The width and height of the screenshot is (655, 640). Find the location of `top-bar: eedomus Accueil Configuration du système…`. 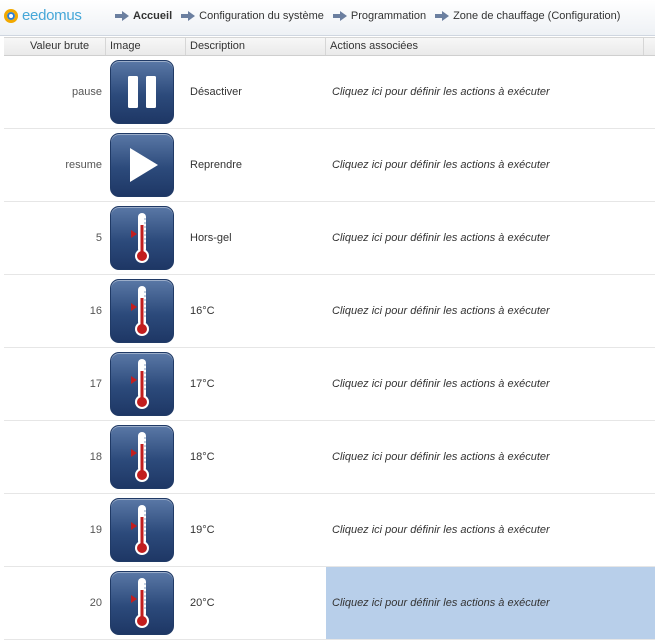

top-bar: eedomus Accueil Configuration du système… is located at coordinates (327, 18).